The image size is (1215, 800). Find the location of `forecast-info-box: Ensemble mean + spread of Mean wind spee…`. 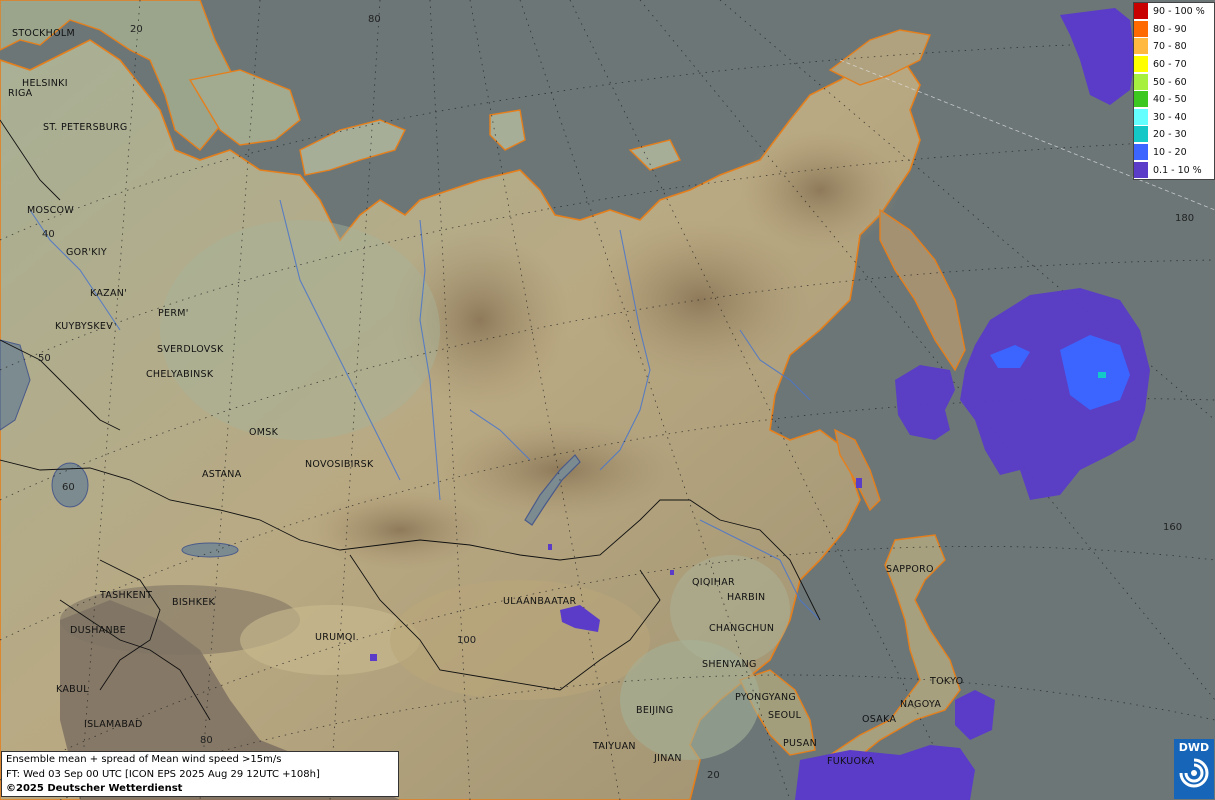

forecast-info-box: Ensemble mean + spread of Mean wind spee… is located at coordinates (200, 774).